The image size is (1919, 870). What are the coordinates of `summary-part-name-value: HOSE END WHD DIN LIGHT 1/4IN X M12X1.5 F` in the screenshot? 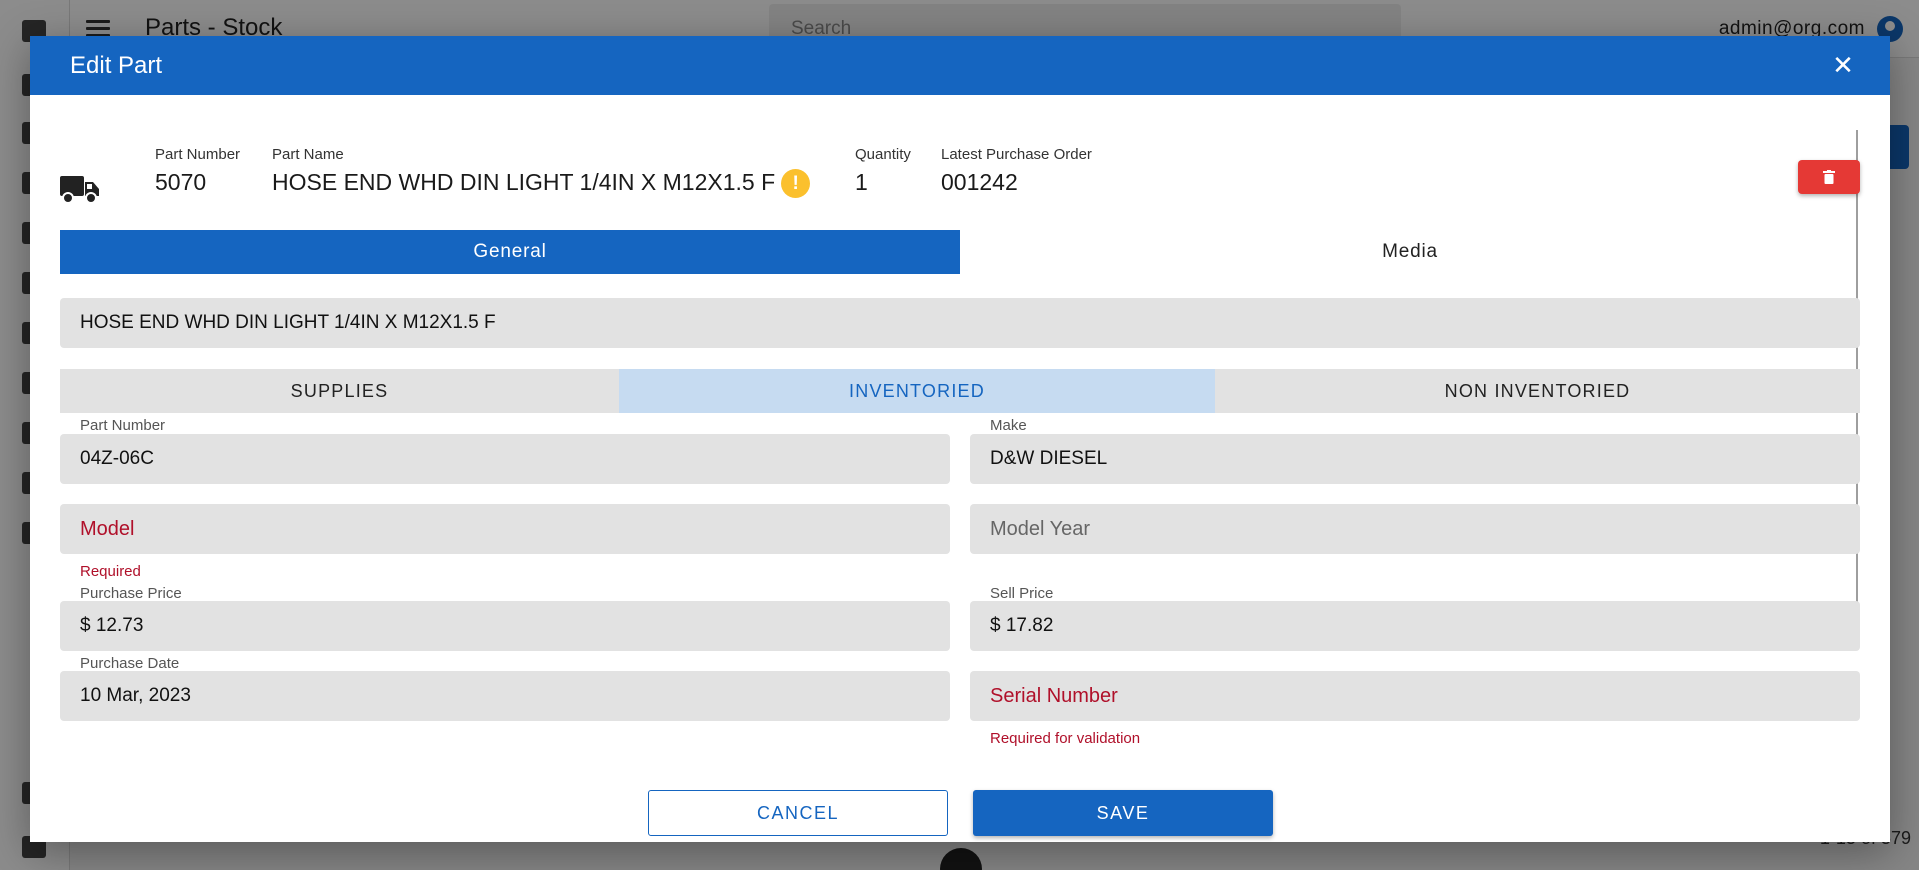 It's located at (524, 182).